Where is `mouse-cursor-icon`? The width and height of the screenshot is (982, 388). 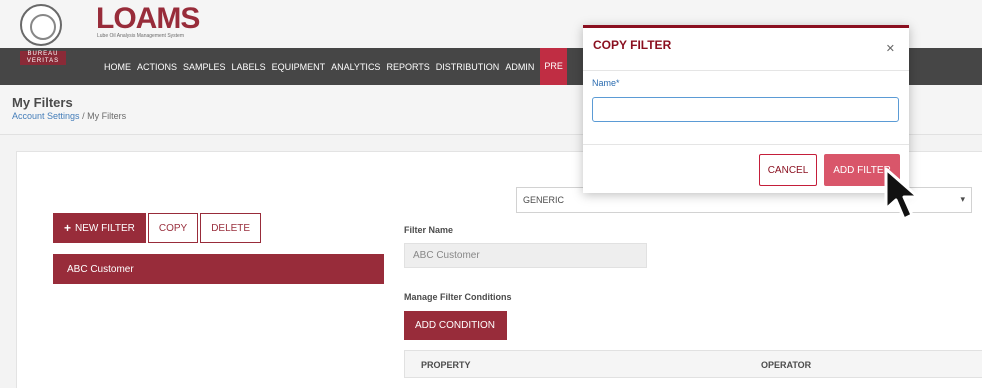
mouse-cursor-icon is located at coordinates (902, 194).